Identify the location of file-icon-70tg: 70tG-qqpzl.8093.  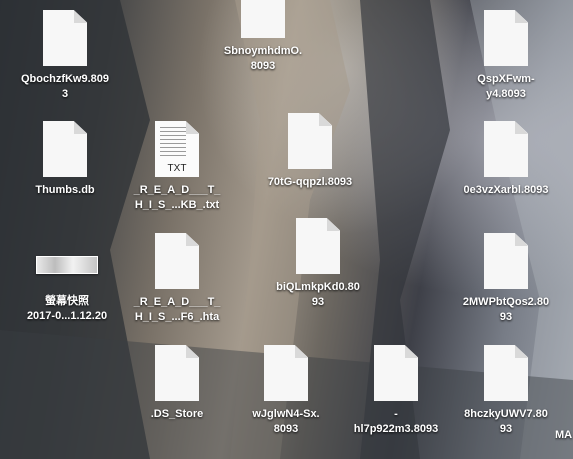
(310, 151).